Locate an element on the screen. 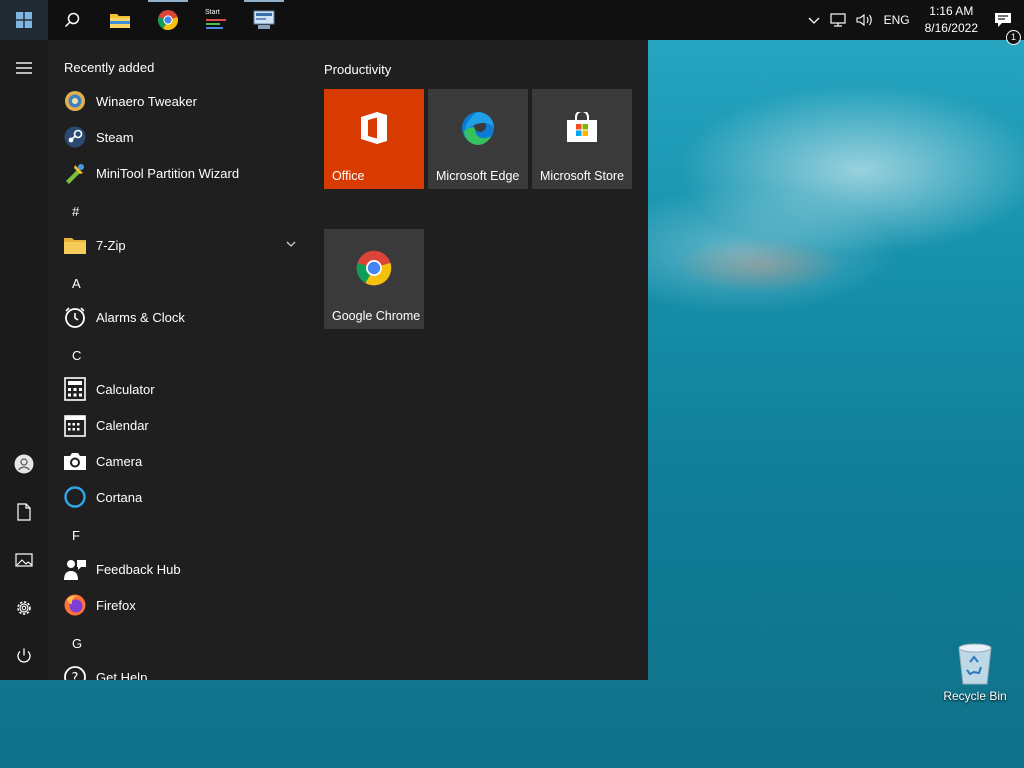 The height and width of the screenshot is (768, 1024). search-icon is located at coordinates (72, 20).